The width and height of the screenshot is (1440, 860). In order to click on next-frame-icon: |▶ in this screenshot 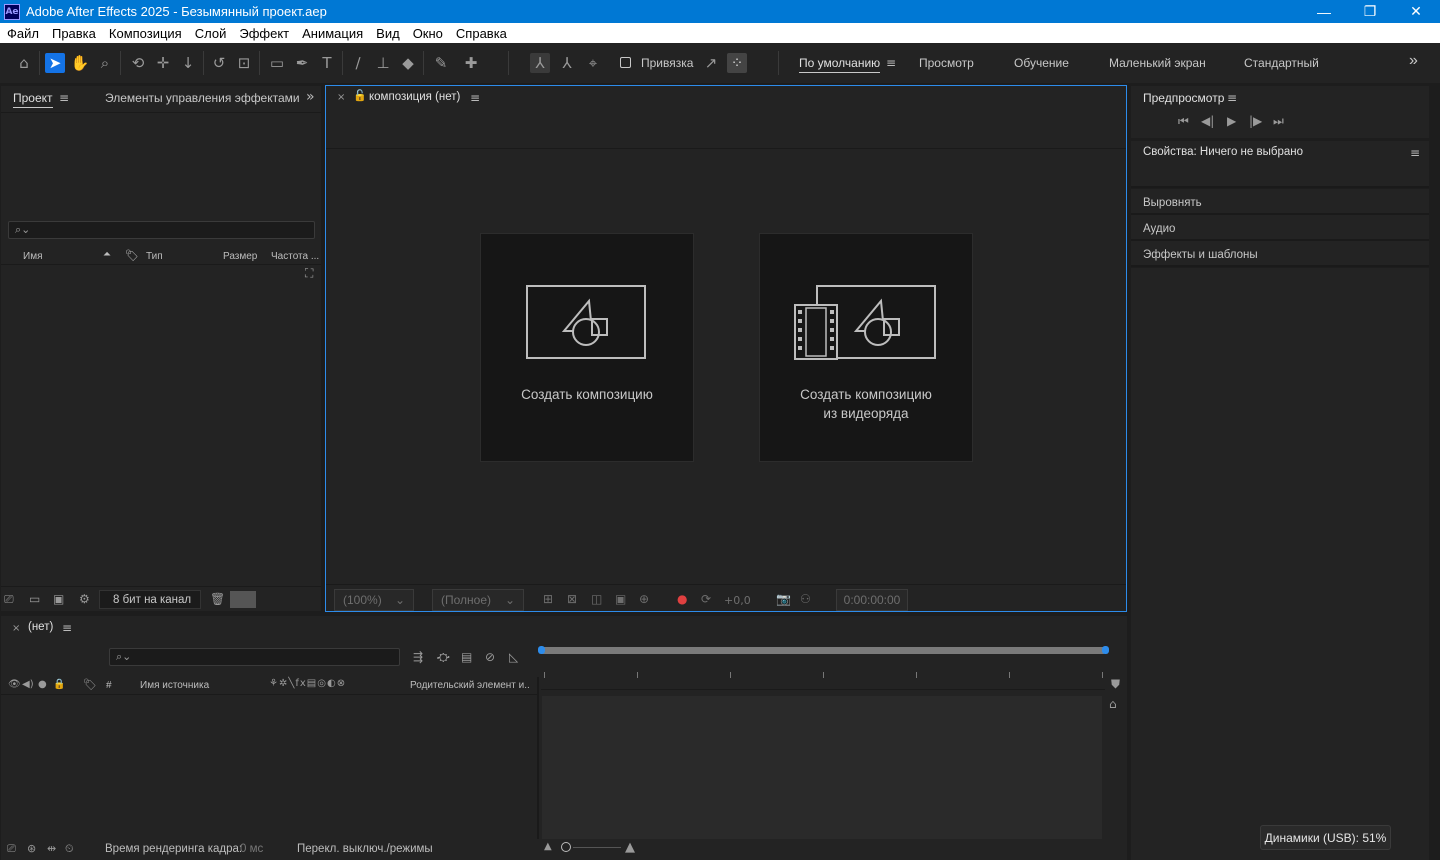, I will do `click(1255, 121)`.